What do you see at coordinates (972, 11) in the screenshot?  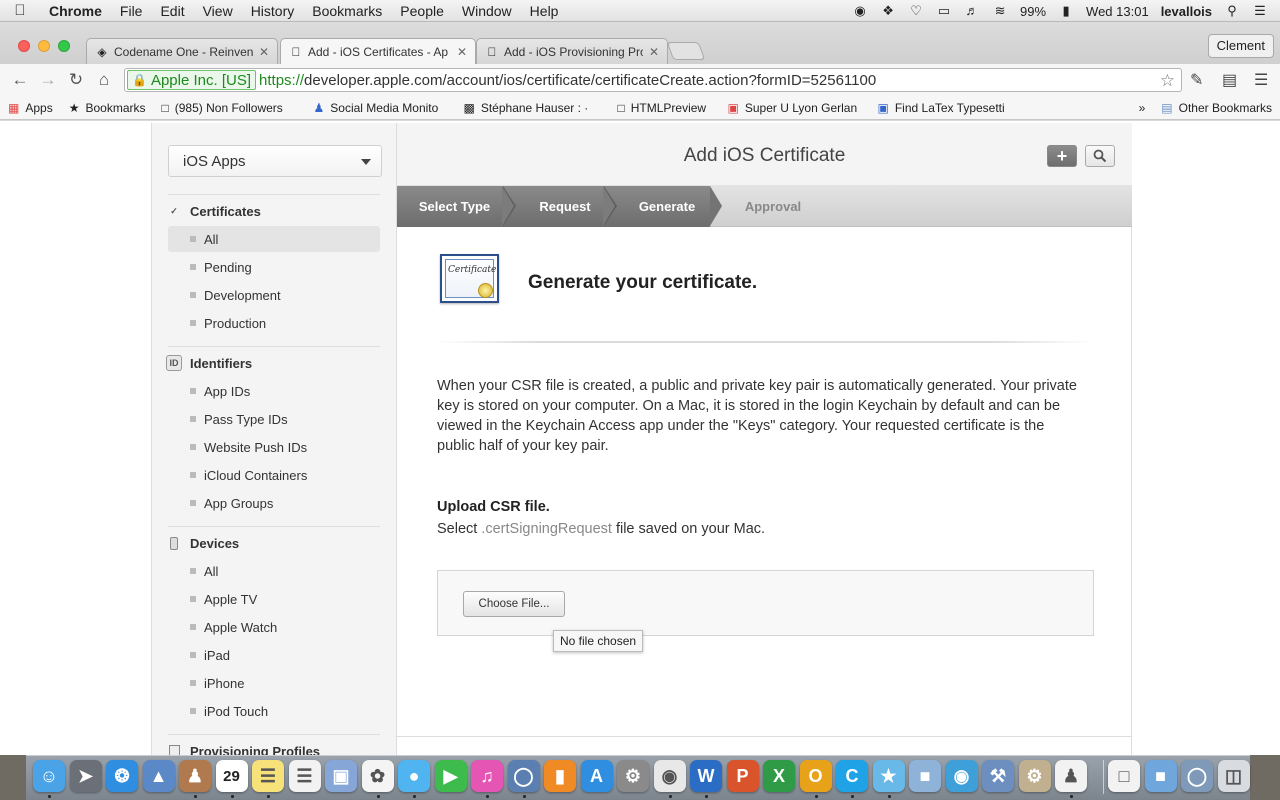 I see `volume-icon: ♬` at bounding box center [972, 11].